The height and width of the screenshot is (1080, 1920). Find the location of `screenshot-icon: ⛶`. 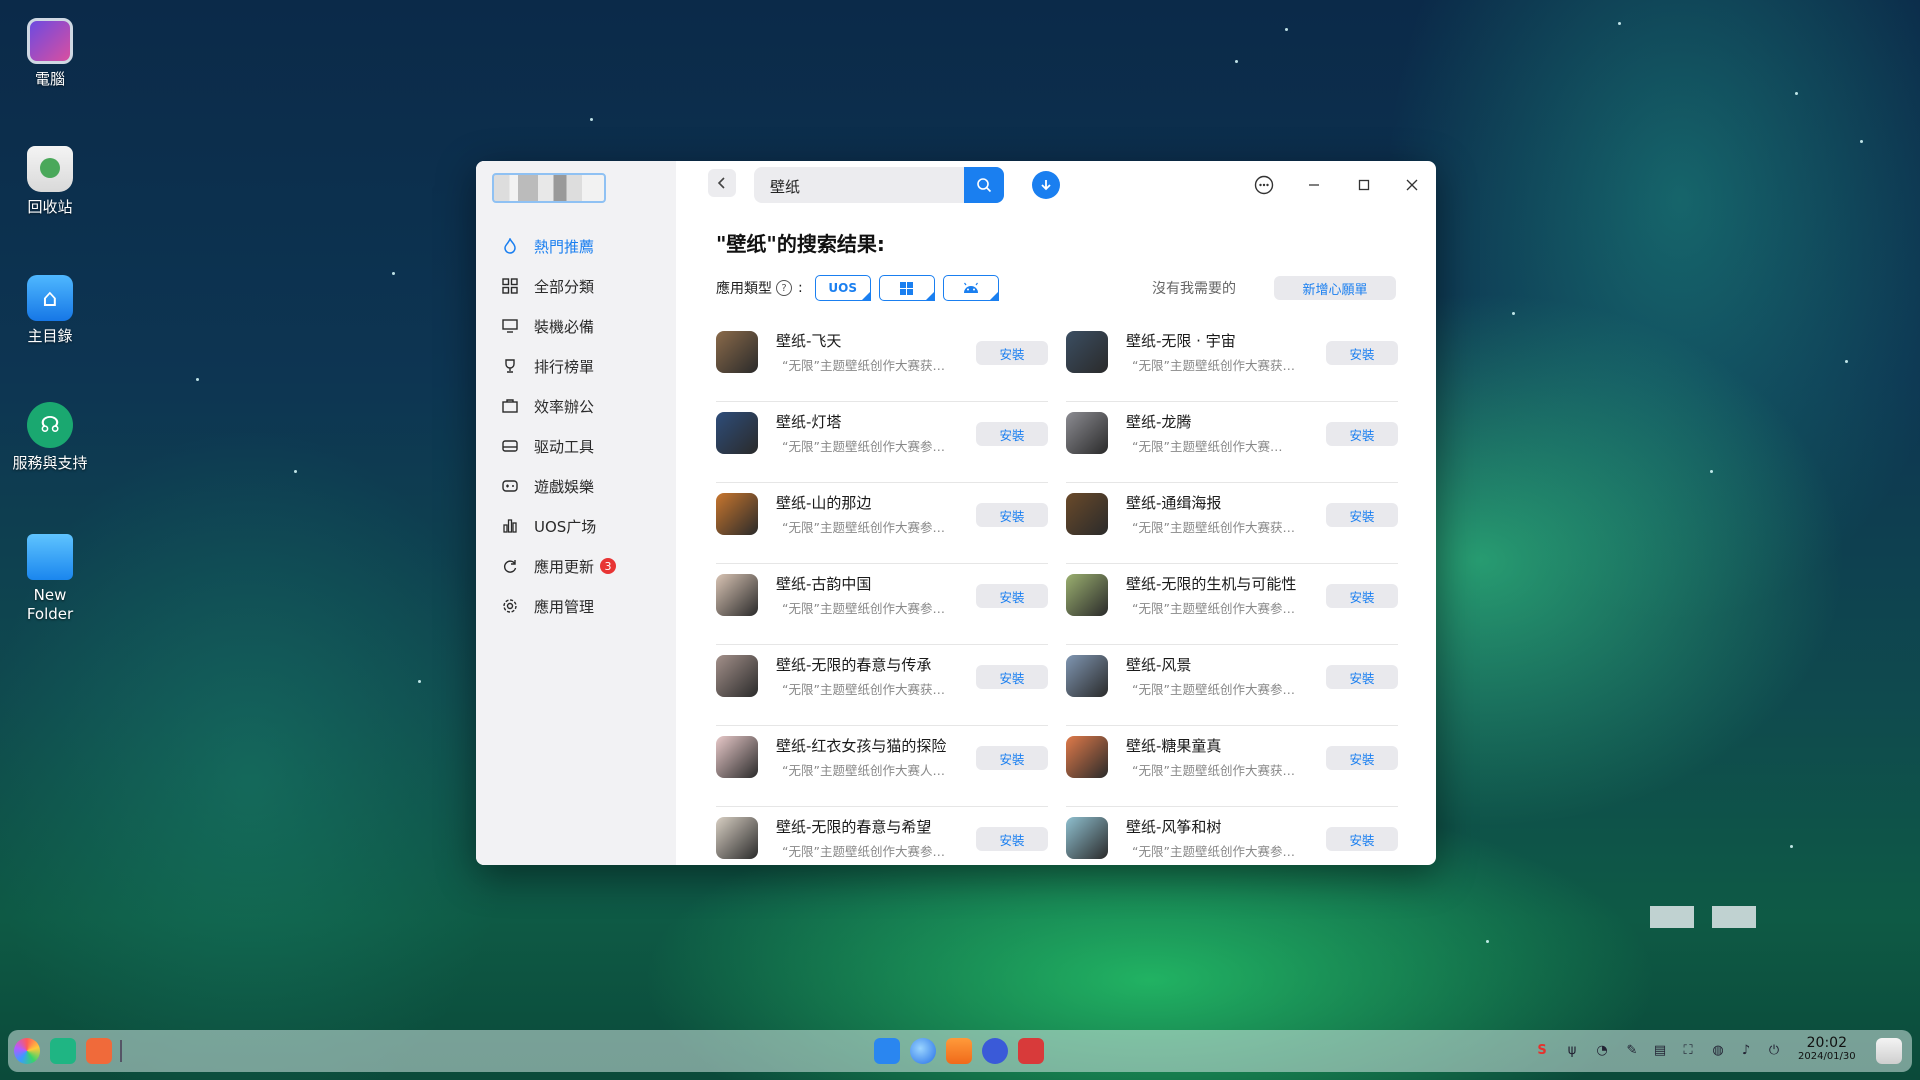

screenshot-icon: ⛶ is located at coordinates (1688, 1051).